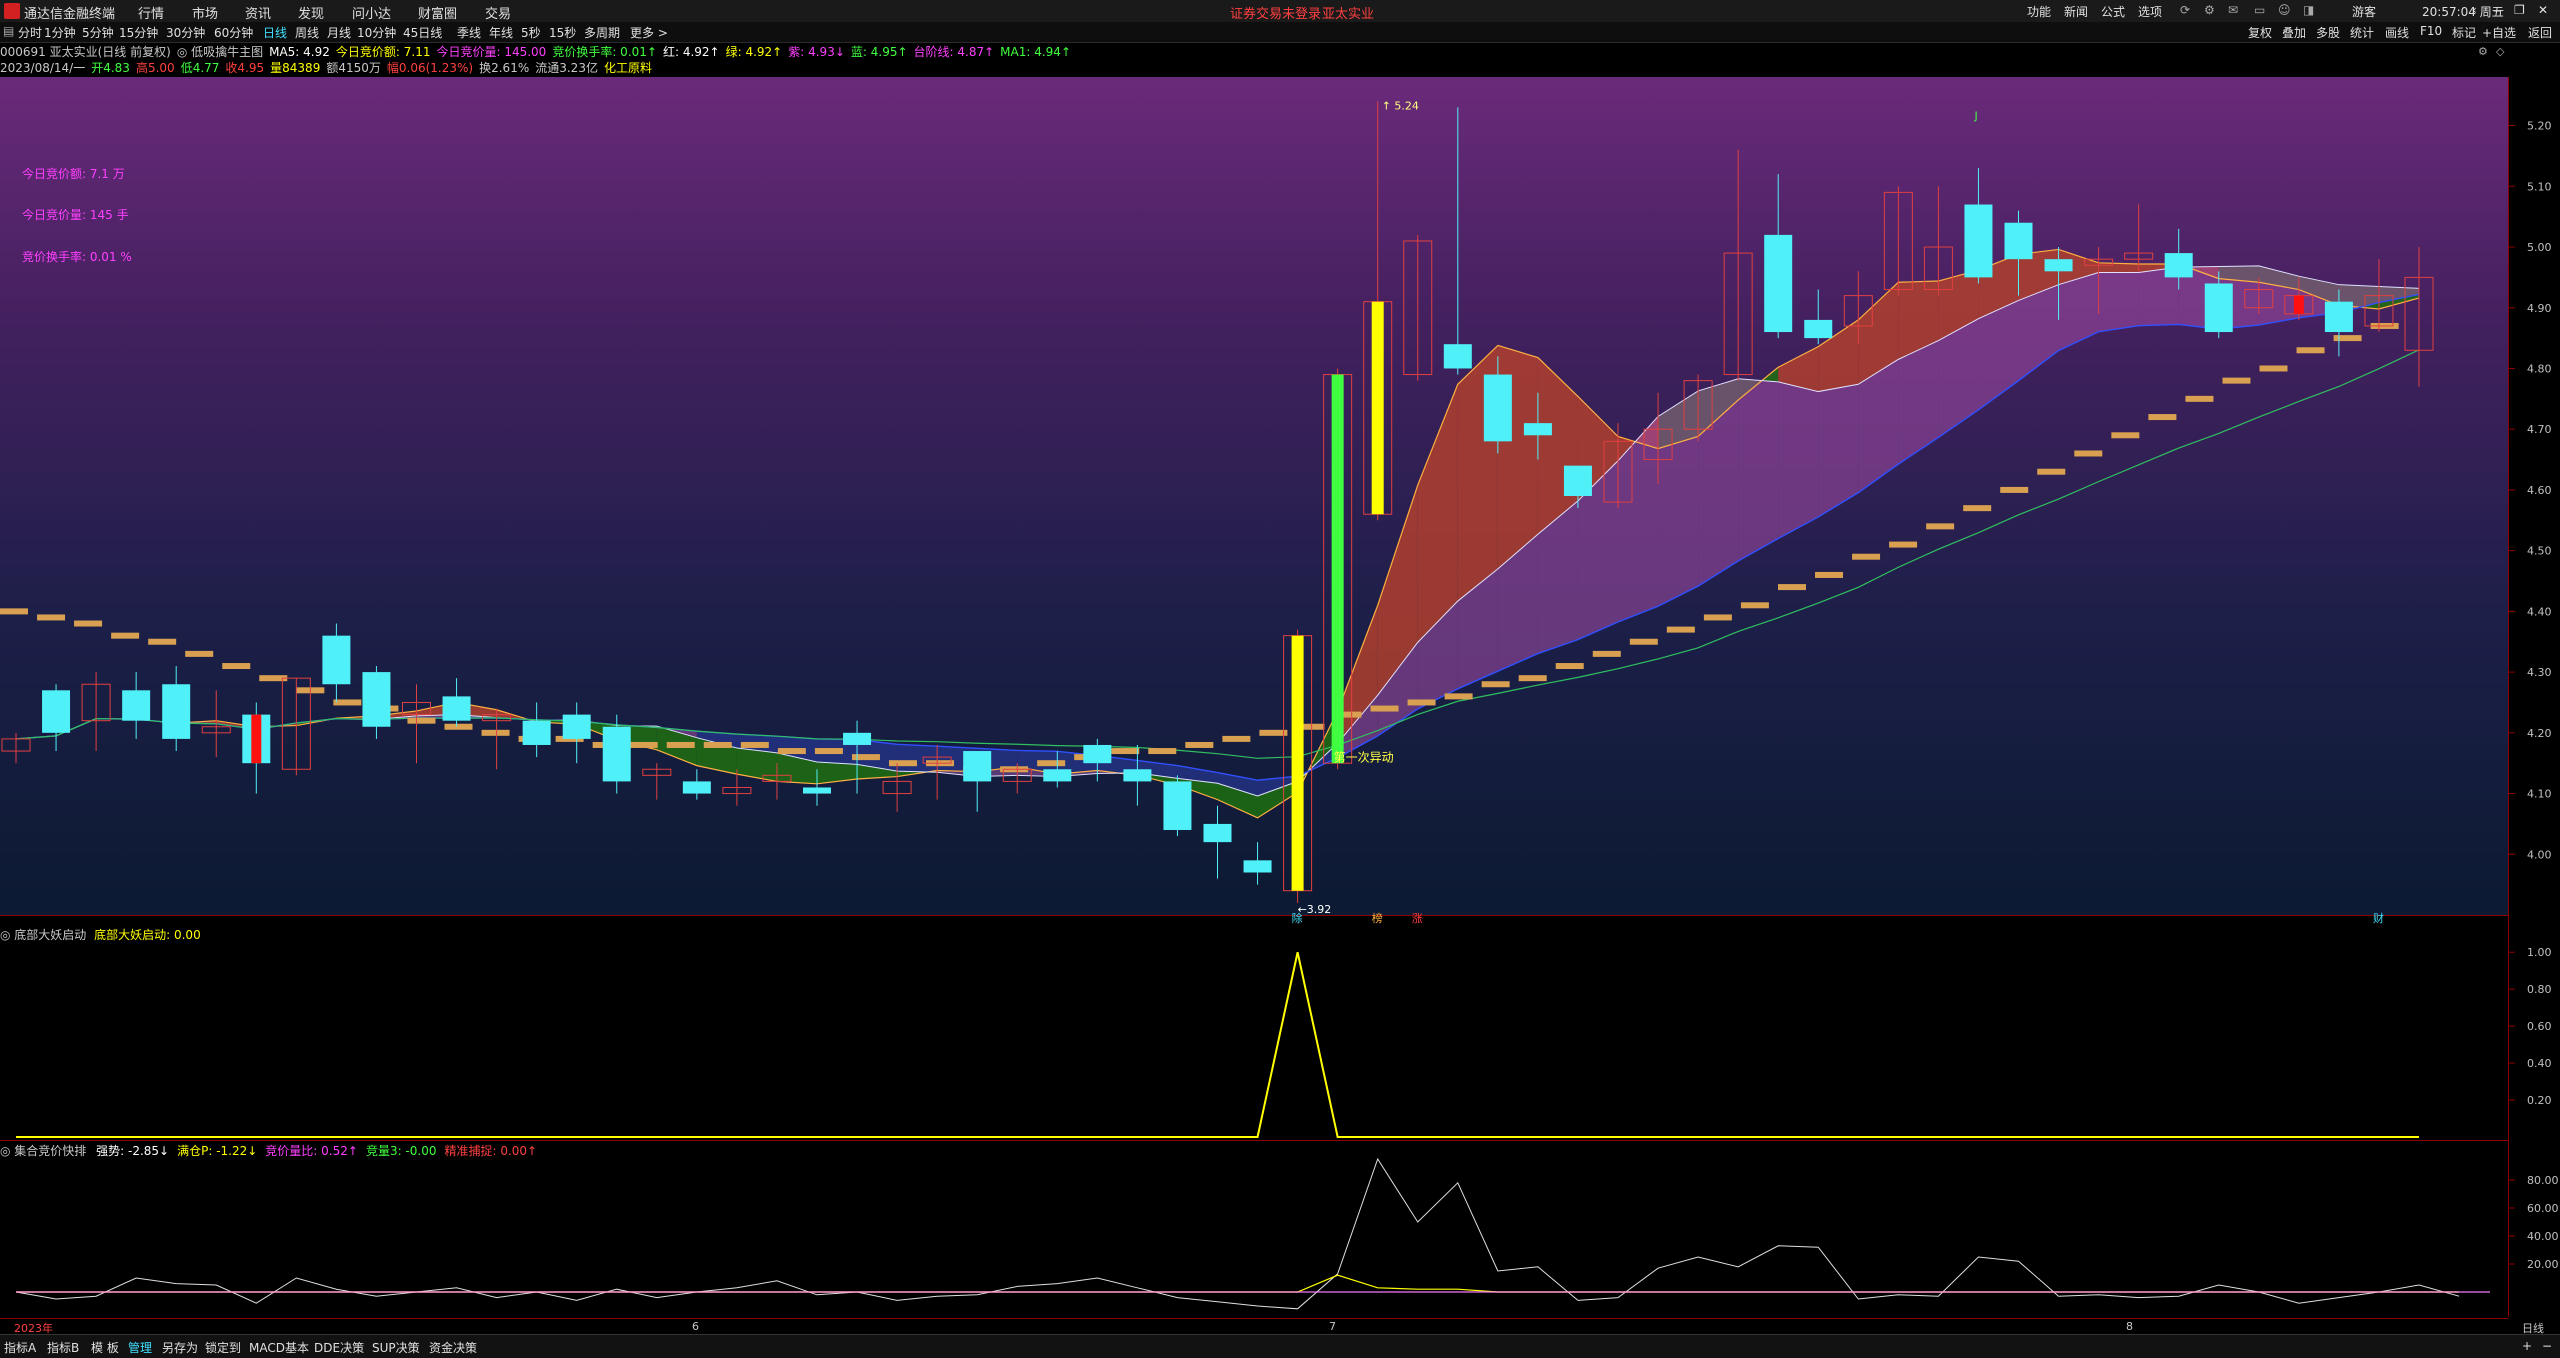  I want to click on tab-minute-chart: 分时, so click(30, 32).